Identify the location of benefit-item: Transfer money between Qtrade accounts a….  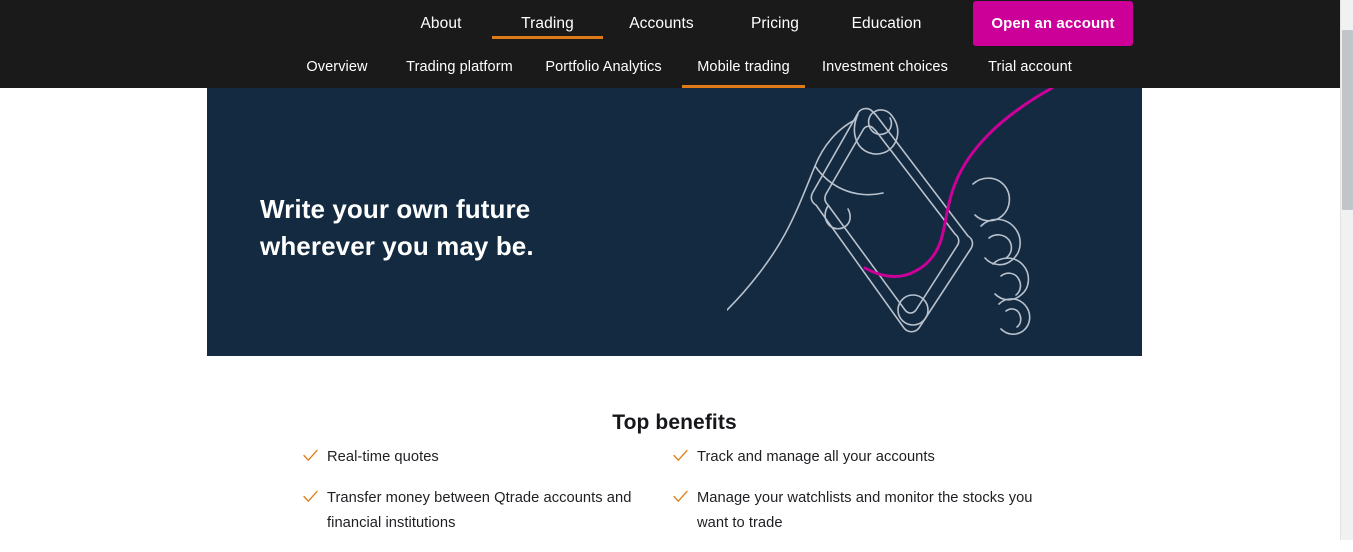
(493, 511).